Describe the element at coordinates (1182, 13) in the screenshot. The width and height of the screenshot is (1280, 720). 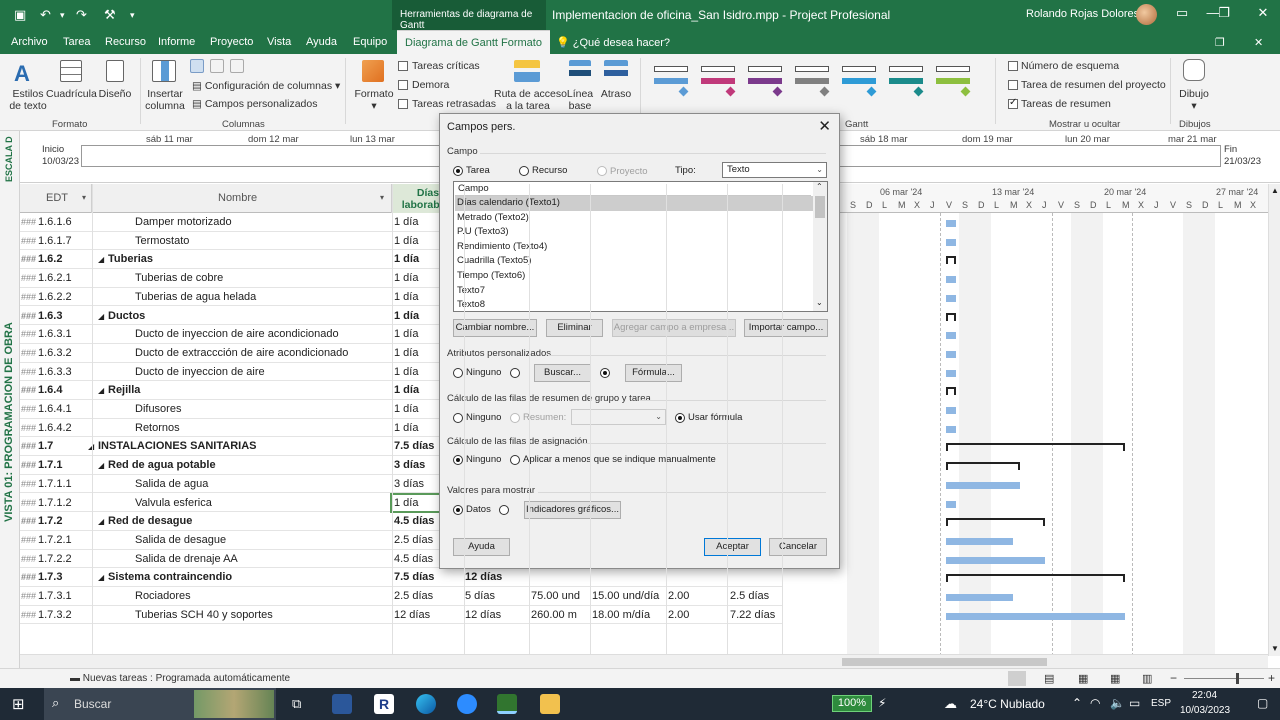
I see `ribbon-display-icon: ▭` at that location.